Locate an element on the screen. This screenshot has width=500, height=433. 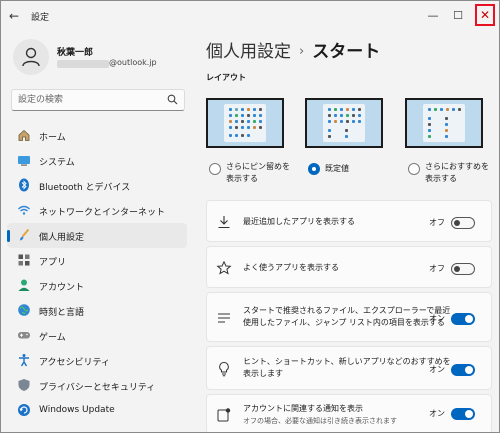
sidebar-item-label: ホーム is located at coordinates (52, 138).